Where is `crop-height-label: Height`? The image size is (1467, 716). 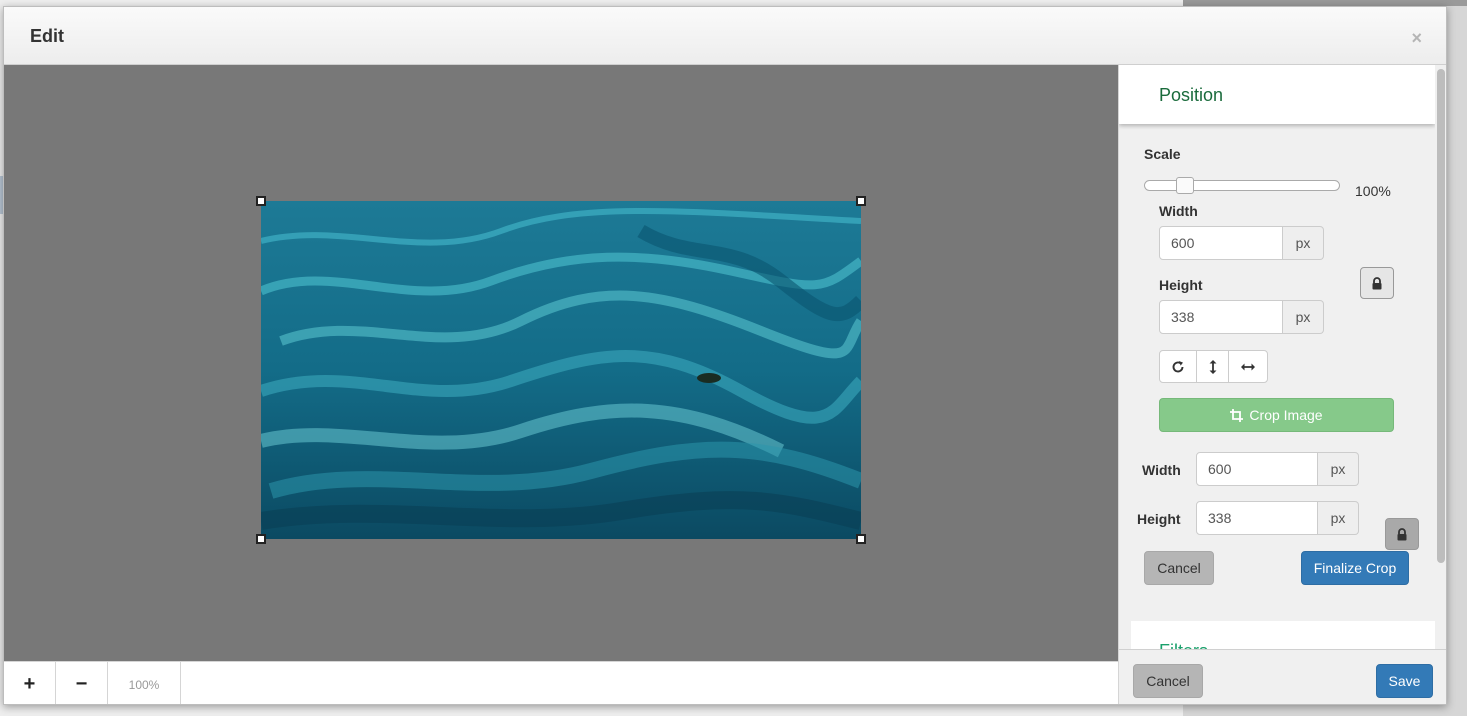
crop-height-label: Height is located at coordinates (1159, 519).